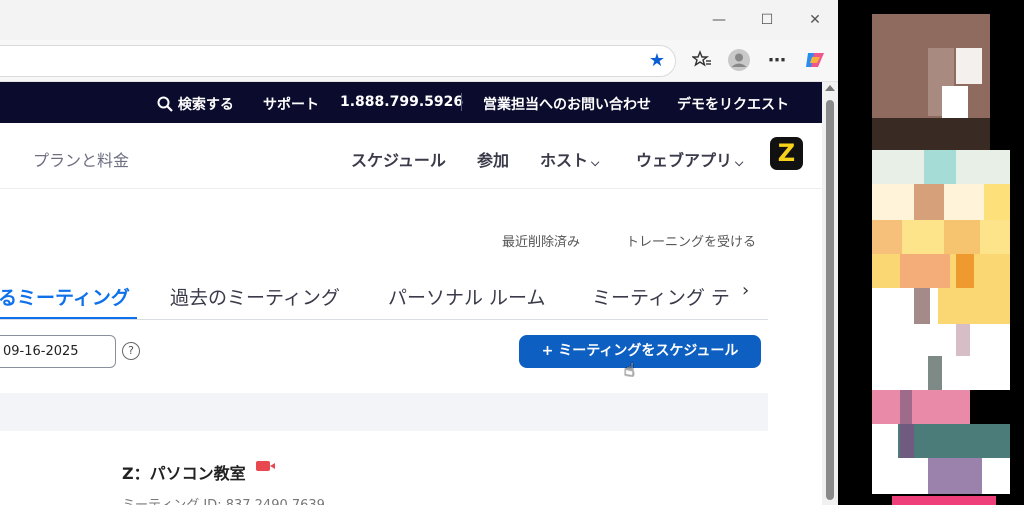 This screenshot has width=1024, height=505. What do you see at coordinates (419, 20) in the screenshot?
I see `title-bar: — ☐ ✕` at bounding box center [419, 20].